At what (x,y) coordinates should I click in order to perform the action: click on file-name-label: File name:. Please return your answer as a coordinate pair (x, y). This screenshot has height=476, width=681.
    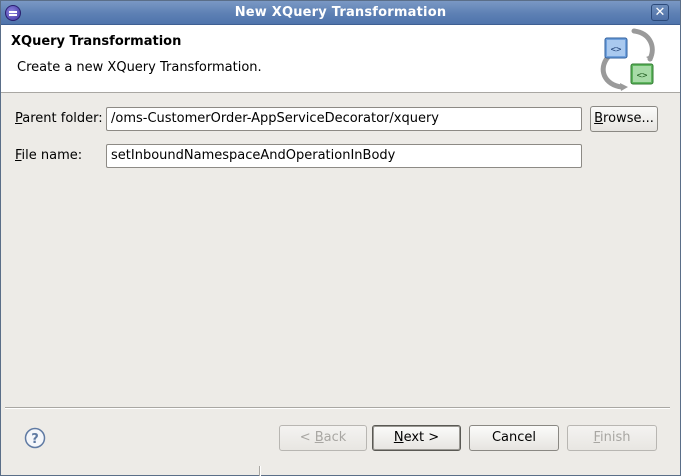
    Looking at the image, I should click on (49, 155).